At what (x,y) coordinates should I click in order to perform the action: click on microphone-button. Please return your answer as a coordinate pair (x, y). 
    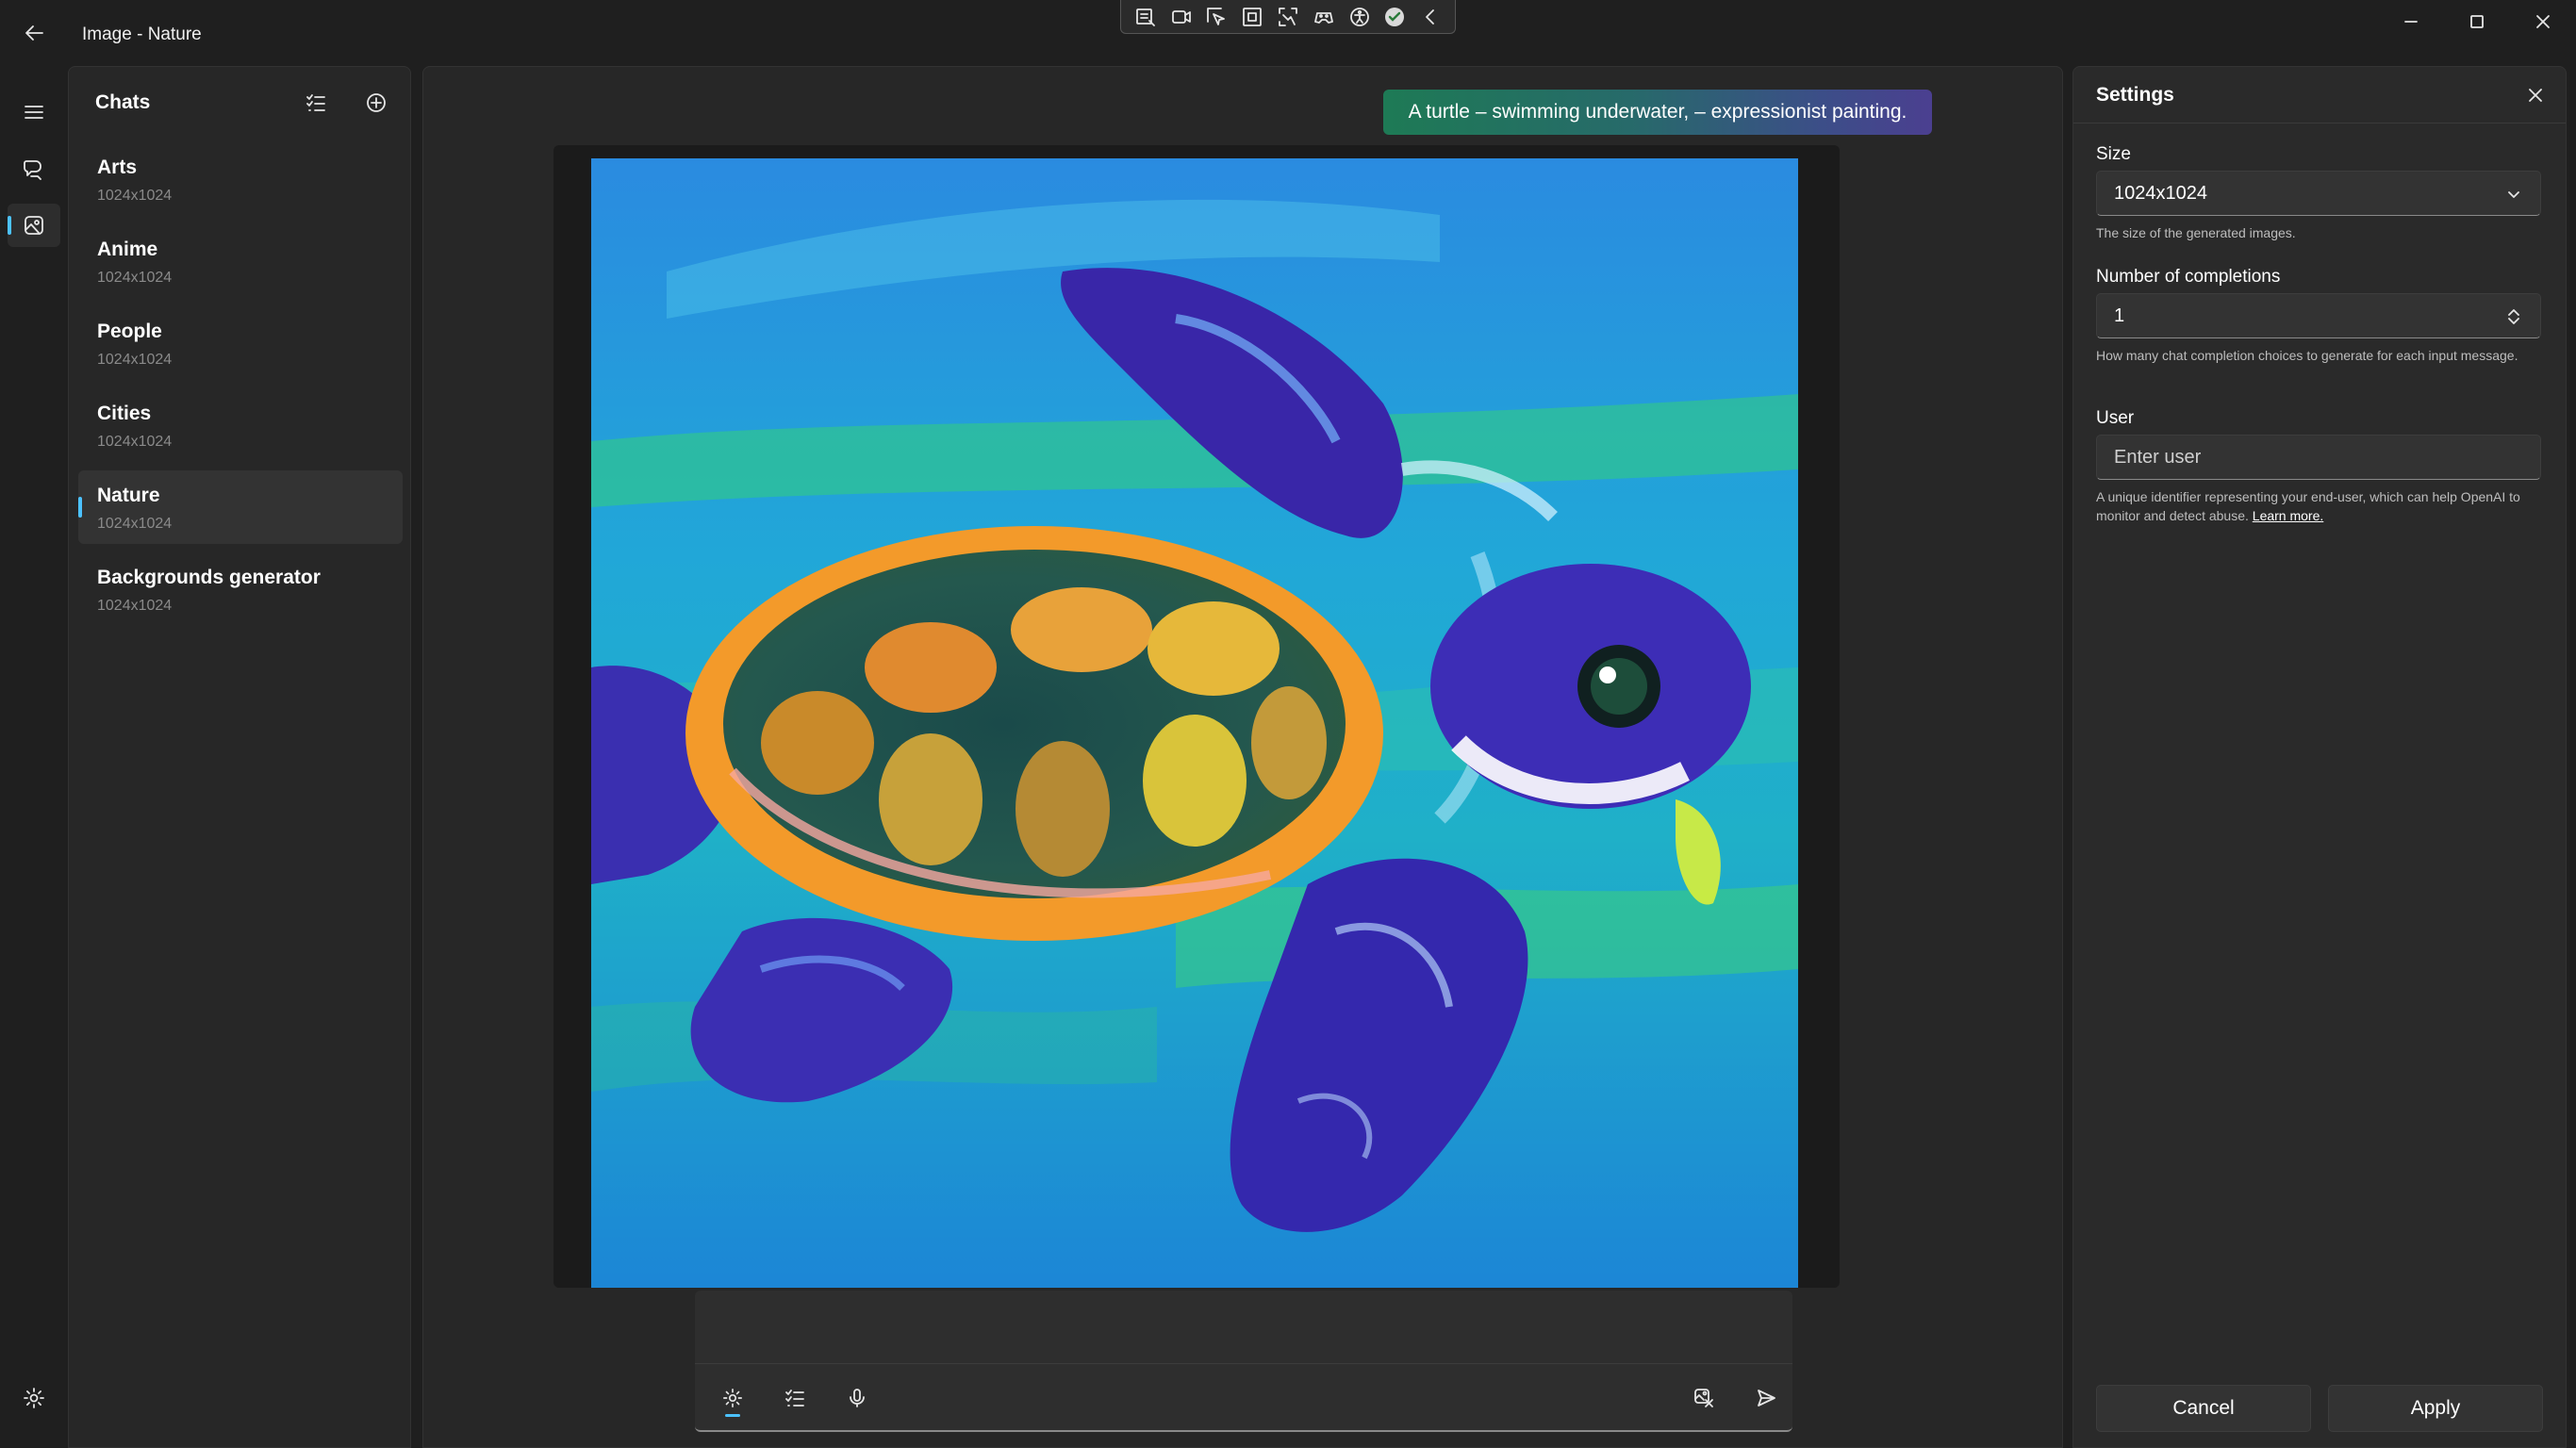
    Looking at the image, I should click on (857, 1398).